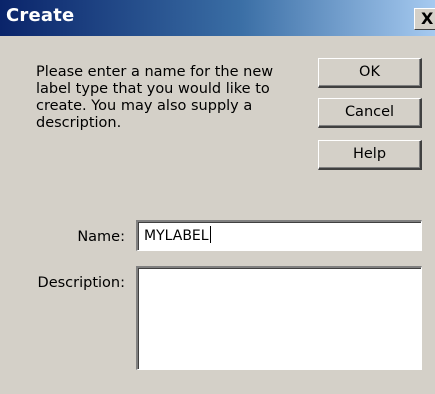 The image size is (435, 394). What do you see at coordinates (217, 18) in the screenshot?
I see `title-bar: Create X` at bounding box center [217, 18].